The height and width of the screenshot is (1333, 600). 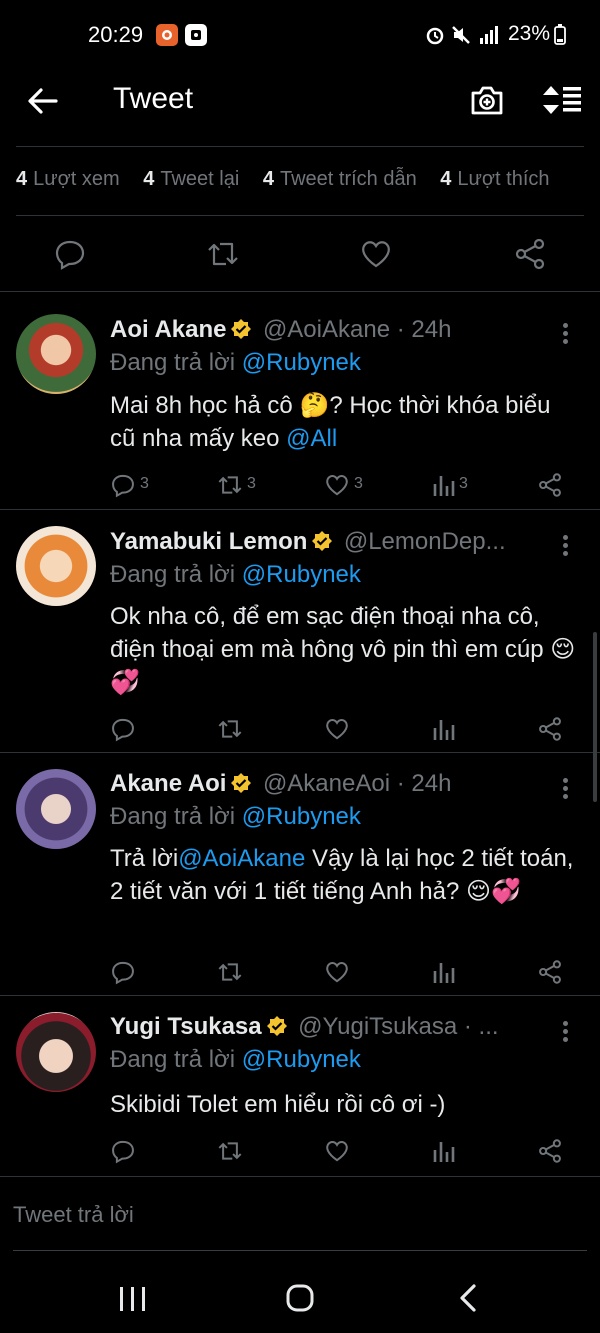 I want to click on display-name: Akane Aoi, so click(x=168, y=783).